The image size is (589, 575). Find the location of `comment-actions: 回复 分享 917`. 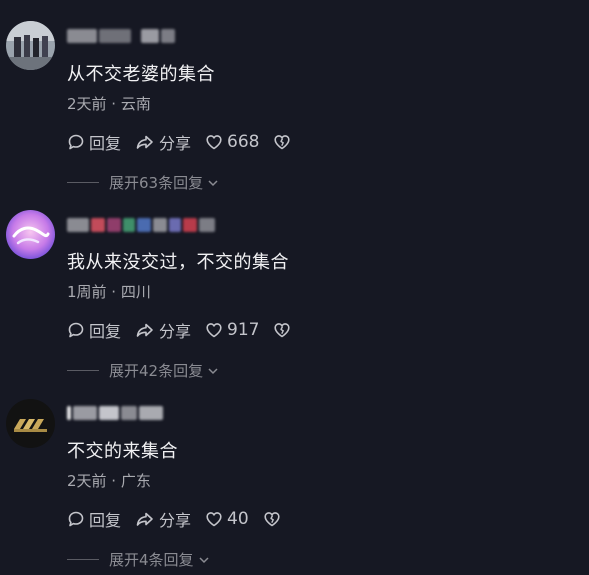

comment-actions: 回复 分享 917 is located at coordinates (188, 330).